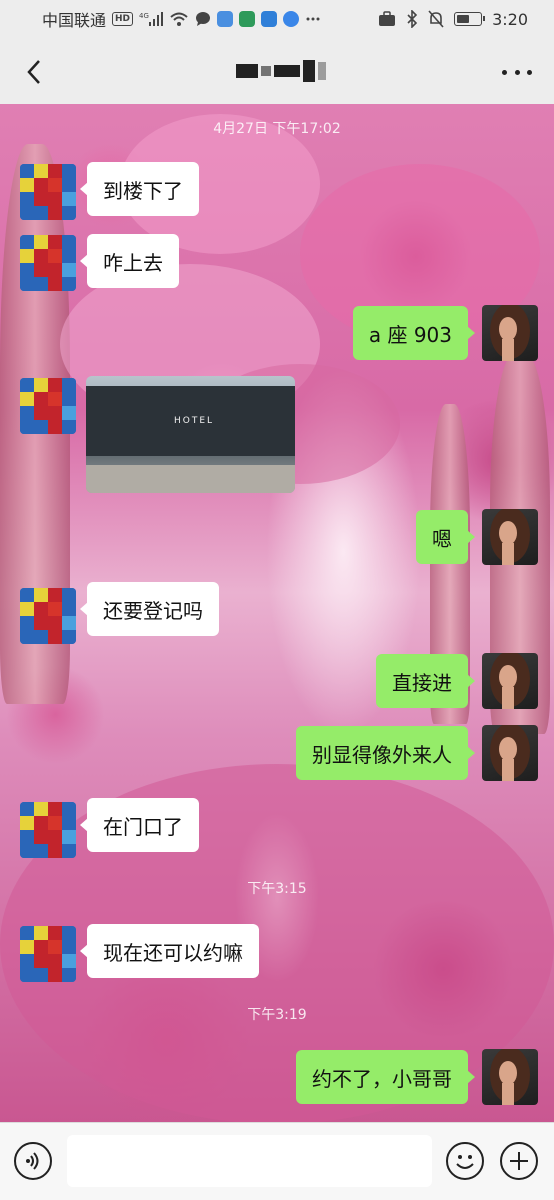  Describe the element at coordinates (445, 537) in the screenshot. I see `message-bubble: 嗯` at that location.